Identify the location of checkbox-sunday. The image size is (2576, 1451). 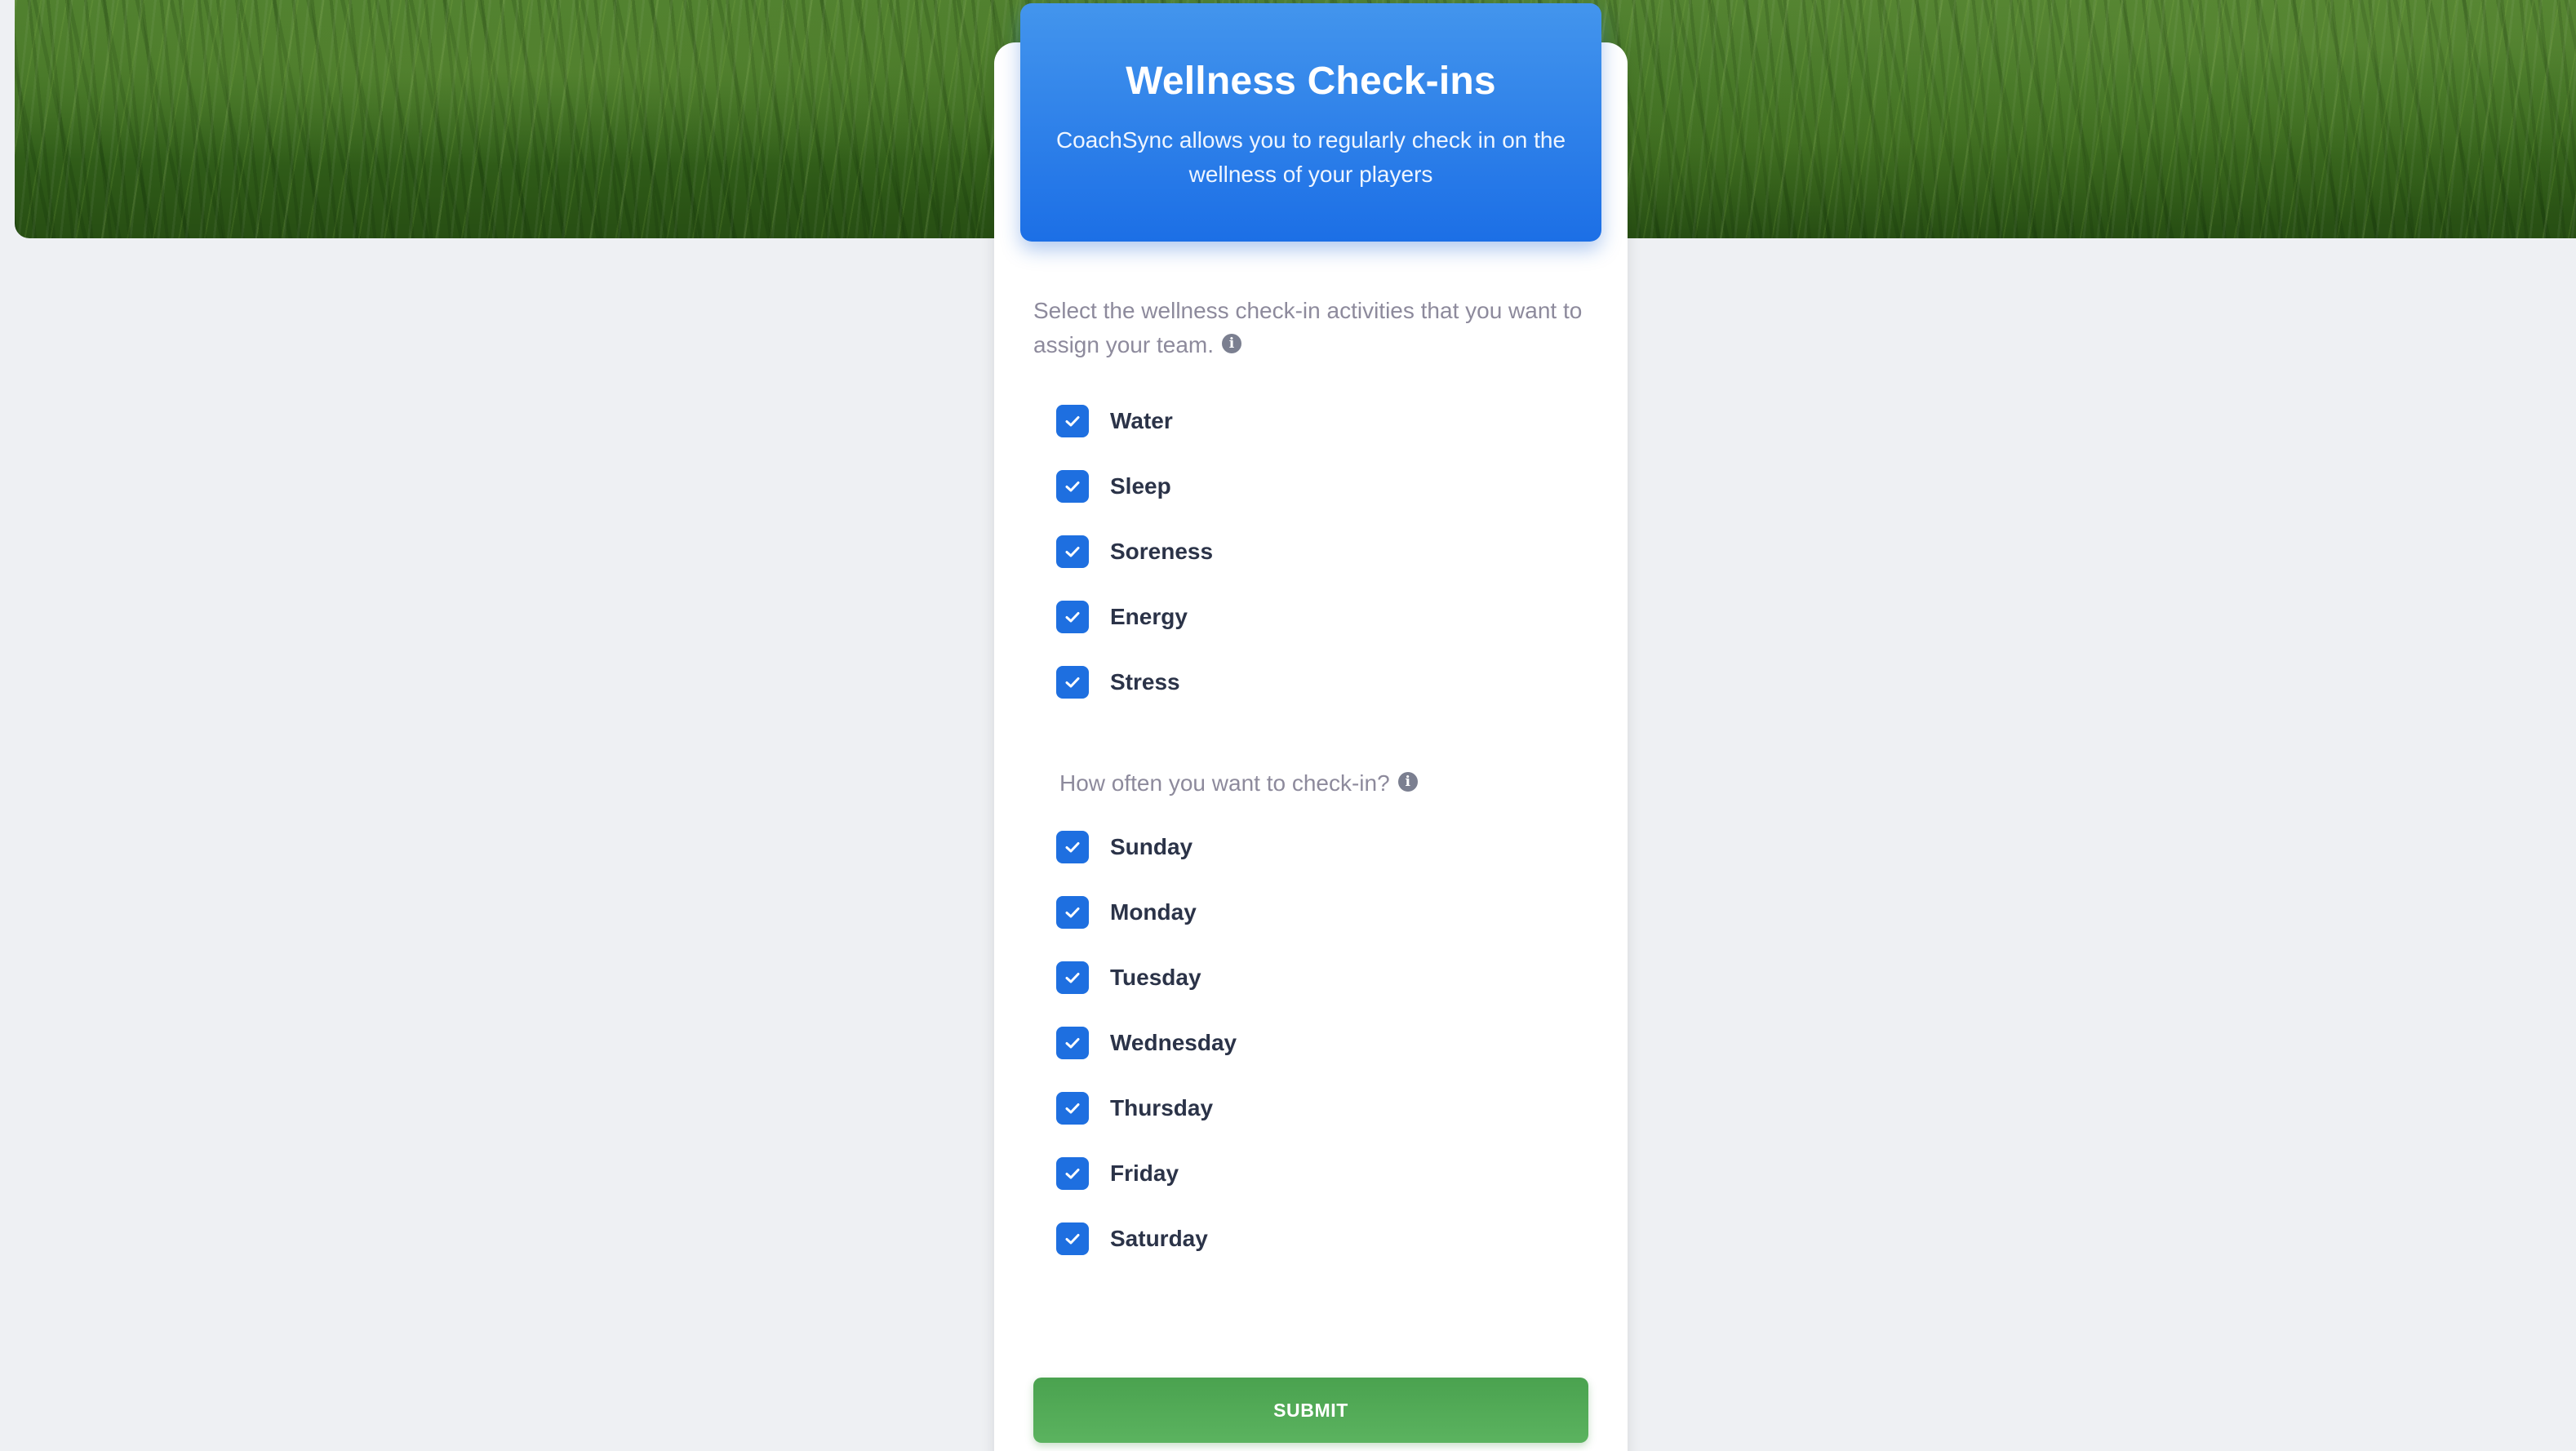
(1072, 847).